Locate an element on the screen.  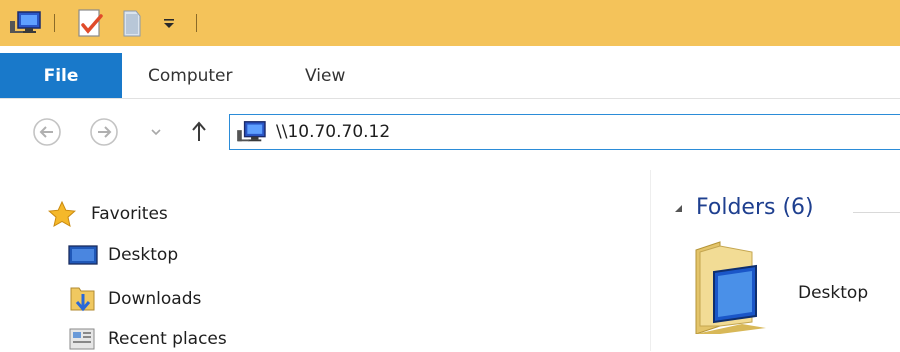
desktop-icon is located at coordinates (83, 255).